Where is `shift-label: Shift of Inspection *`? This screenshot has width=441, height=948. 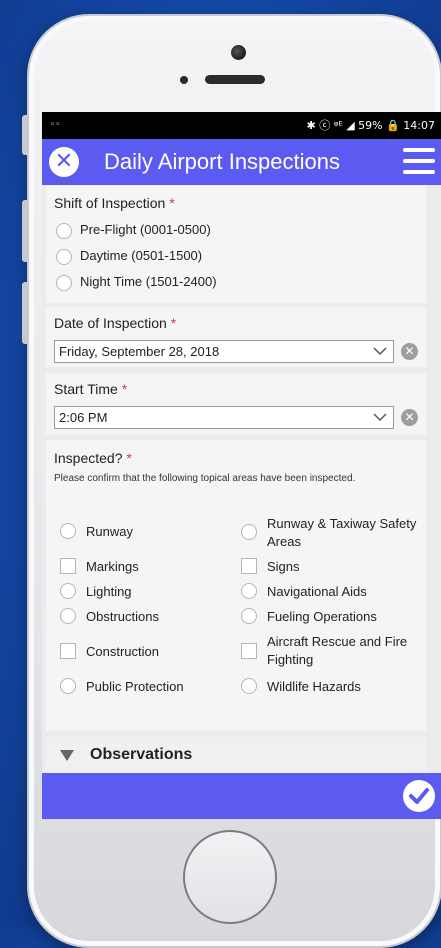
shift-label: Shift of Inspection * is located at coordinates (114, 203).